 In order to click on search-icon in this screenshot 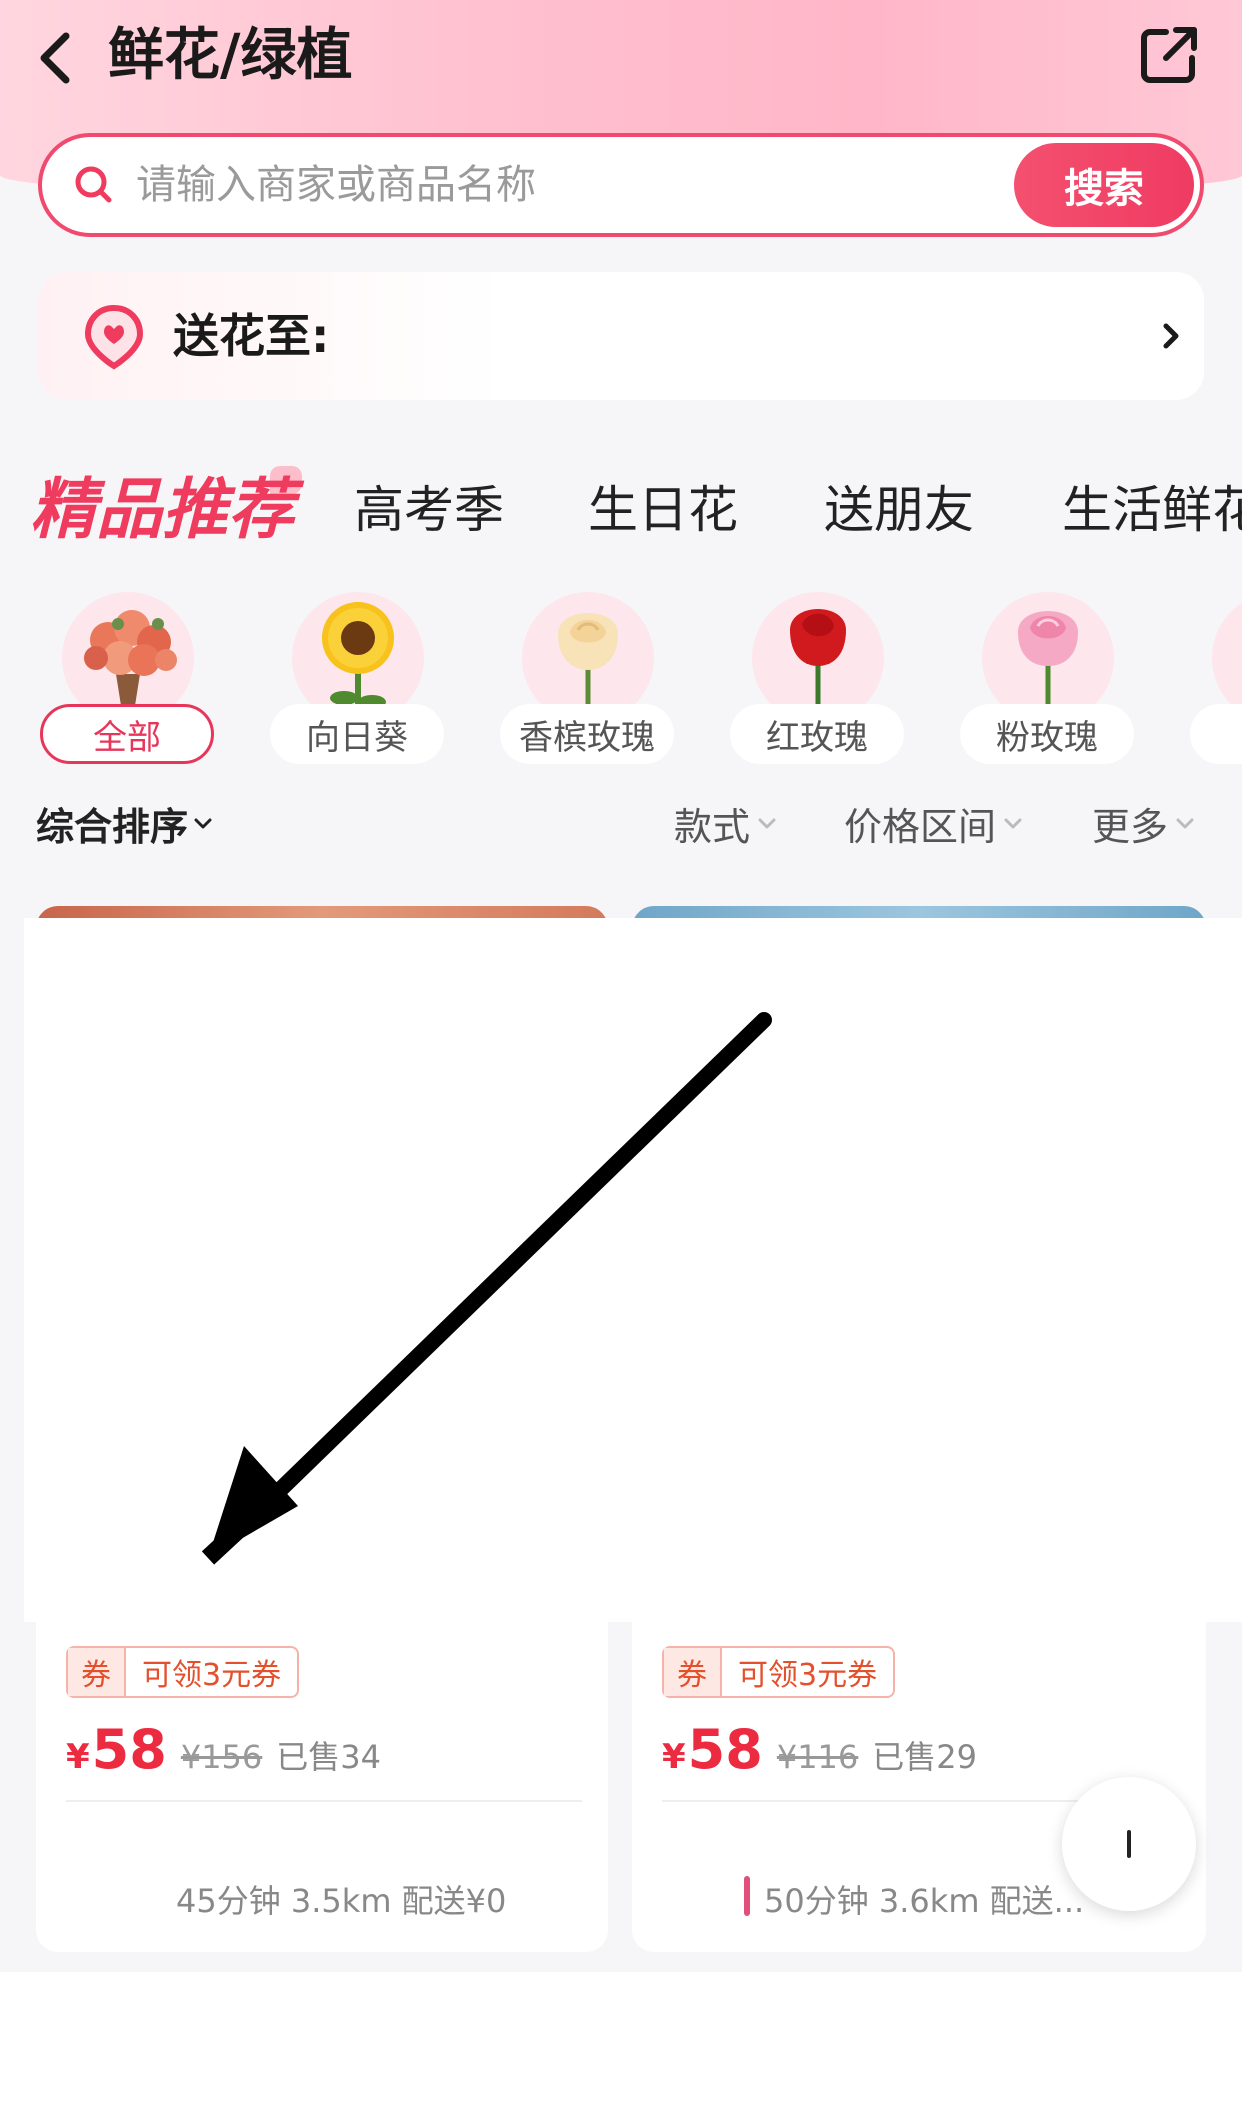, I will do `click(93, 184)`.